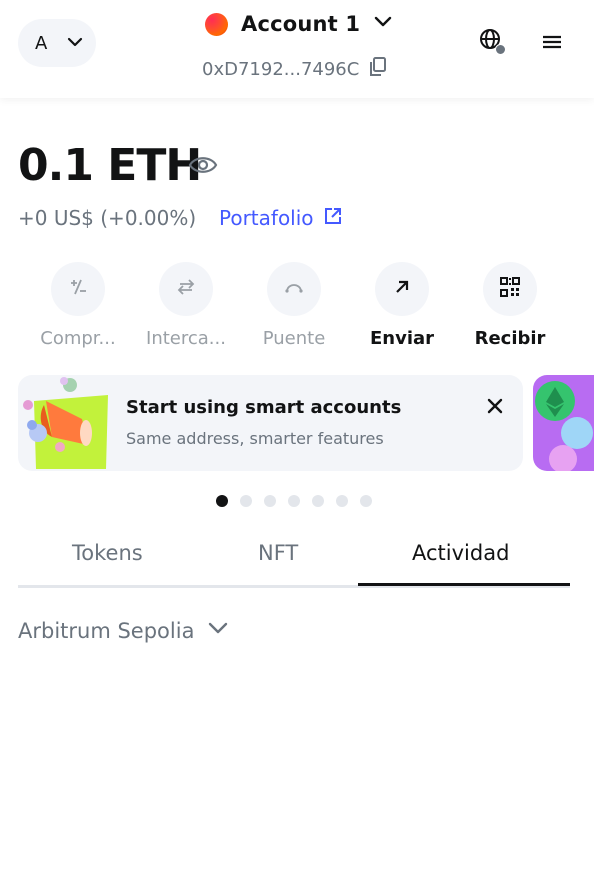 This screenshot has width=594, height=882. I want to click on connection-status-dot, so click(500, 49).